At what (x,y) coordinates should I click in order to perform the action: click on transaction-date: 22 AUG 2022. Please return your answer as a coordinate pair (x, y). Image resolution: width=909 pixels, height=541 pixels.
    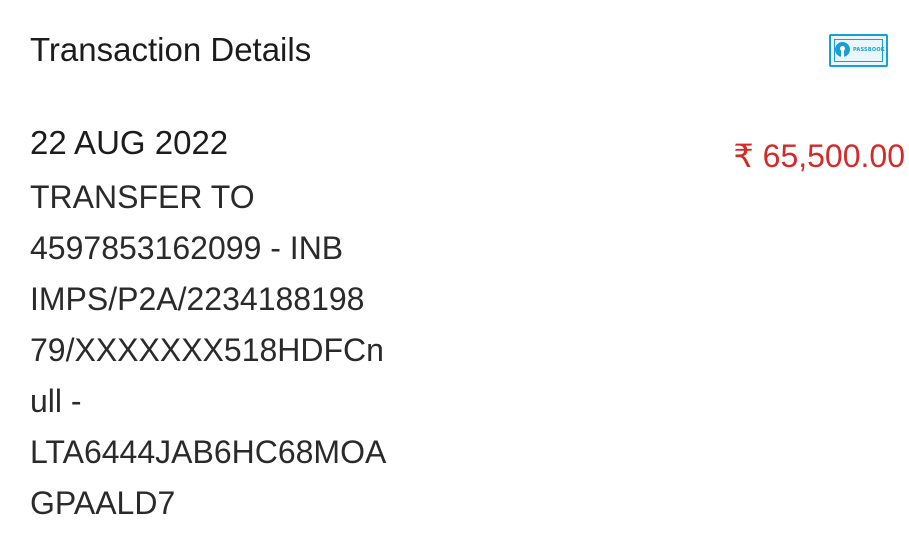
    Looking at the image, I should click on (129, 142).